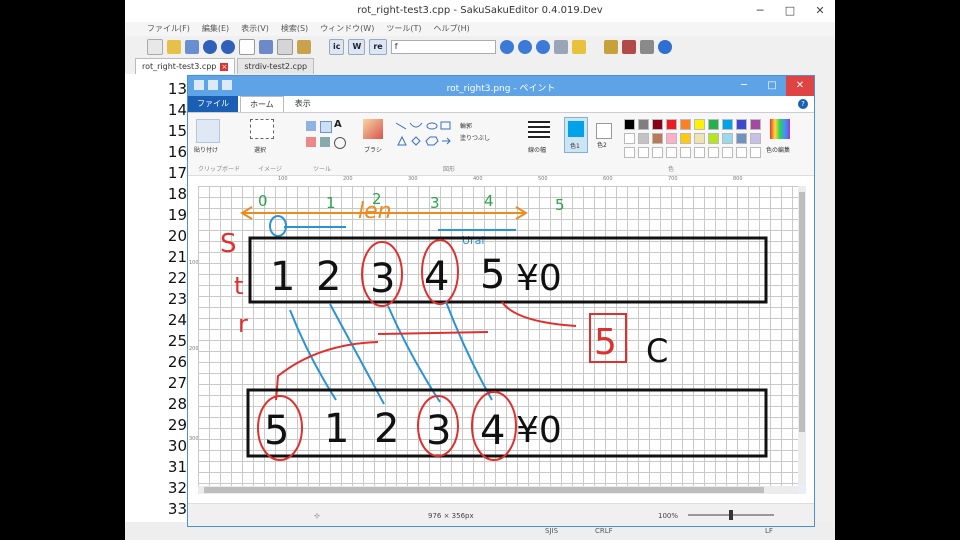  I want to click on zoom-slider-thumb, so click(731, 515).